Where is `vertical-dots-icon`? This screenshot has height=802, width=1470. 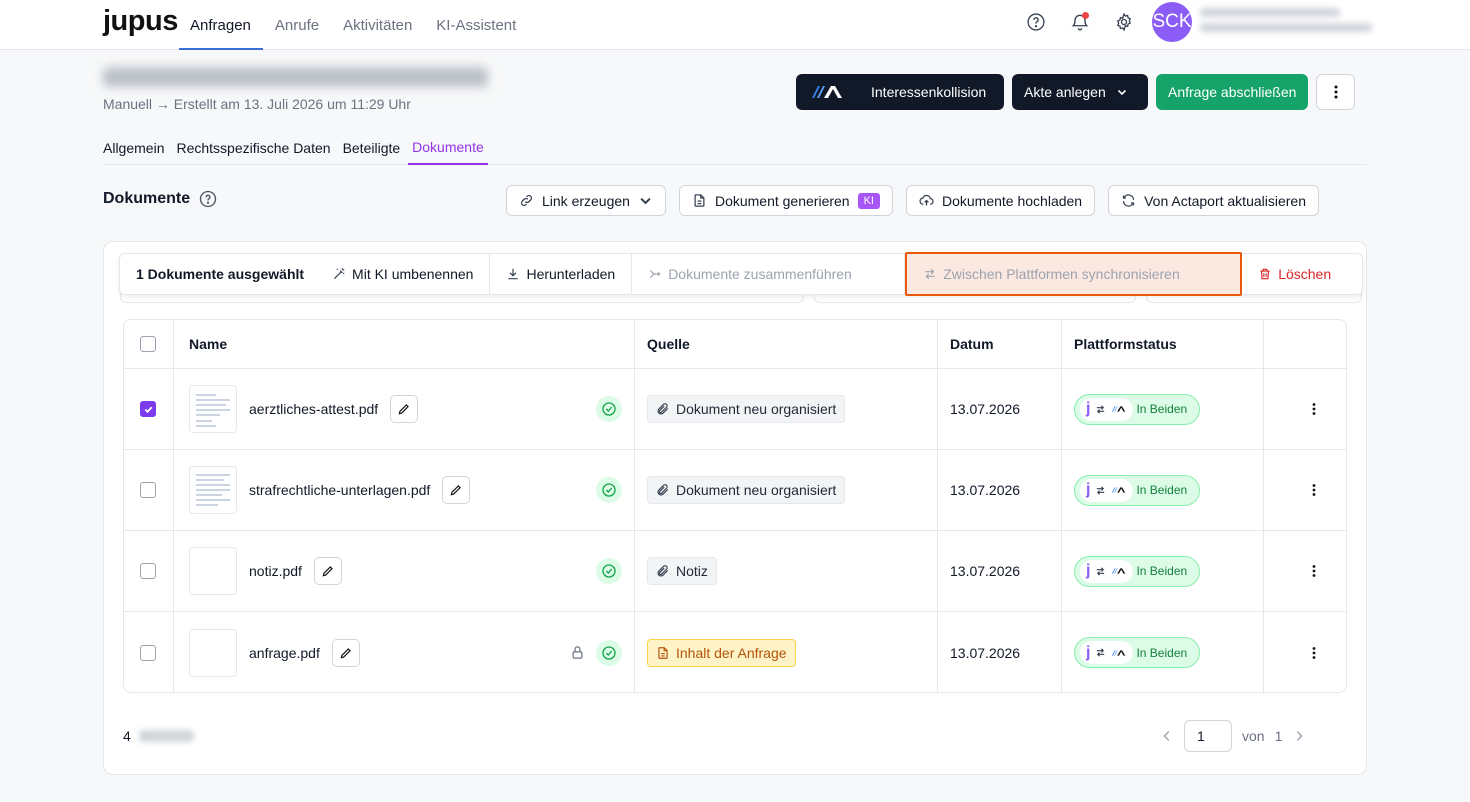 vertical-dots-icon is located at coordinates (1336, 92).